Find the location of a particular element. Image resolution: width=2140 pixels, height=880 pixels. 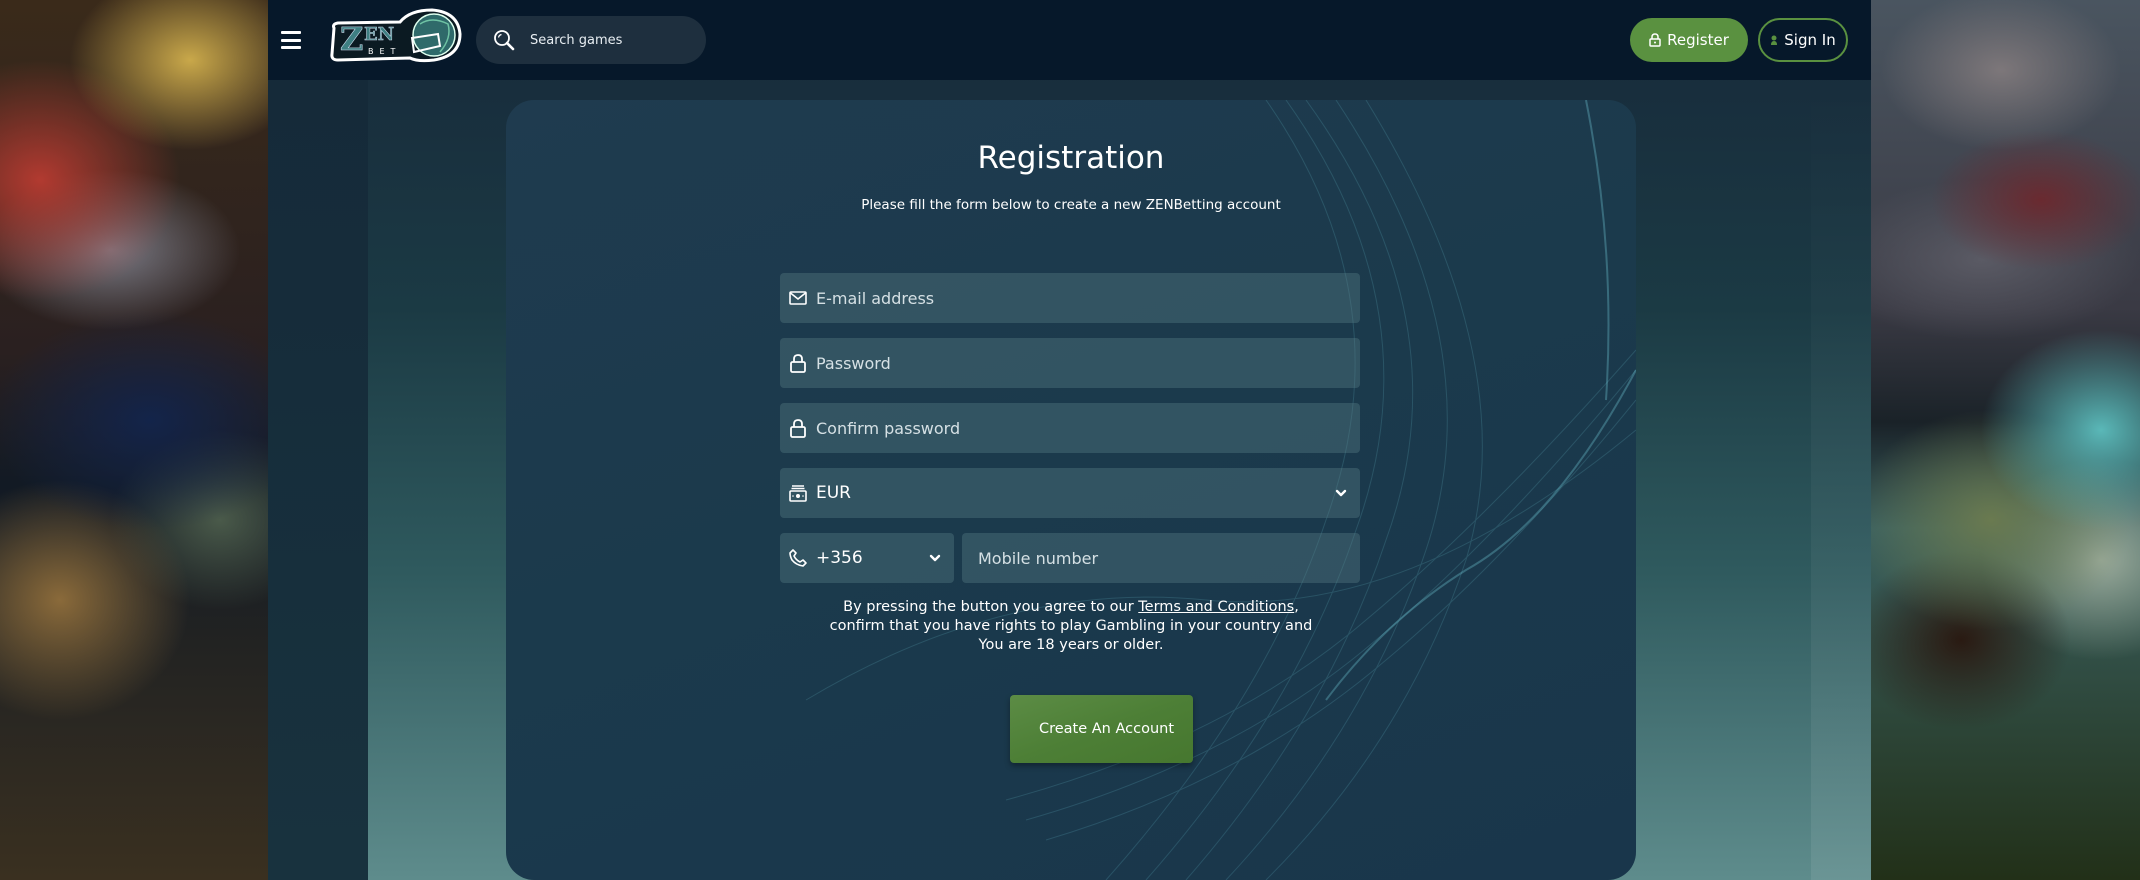

mobile-number-field is located at coordinates (1161, 558).